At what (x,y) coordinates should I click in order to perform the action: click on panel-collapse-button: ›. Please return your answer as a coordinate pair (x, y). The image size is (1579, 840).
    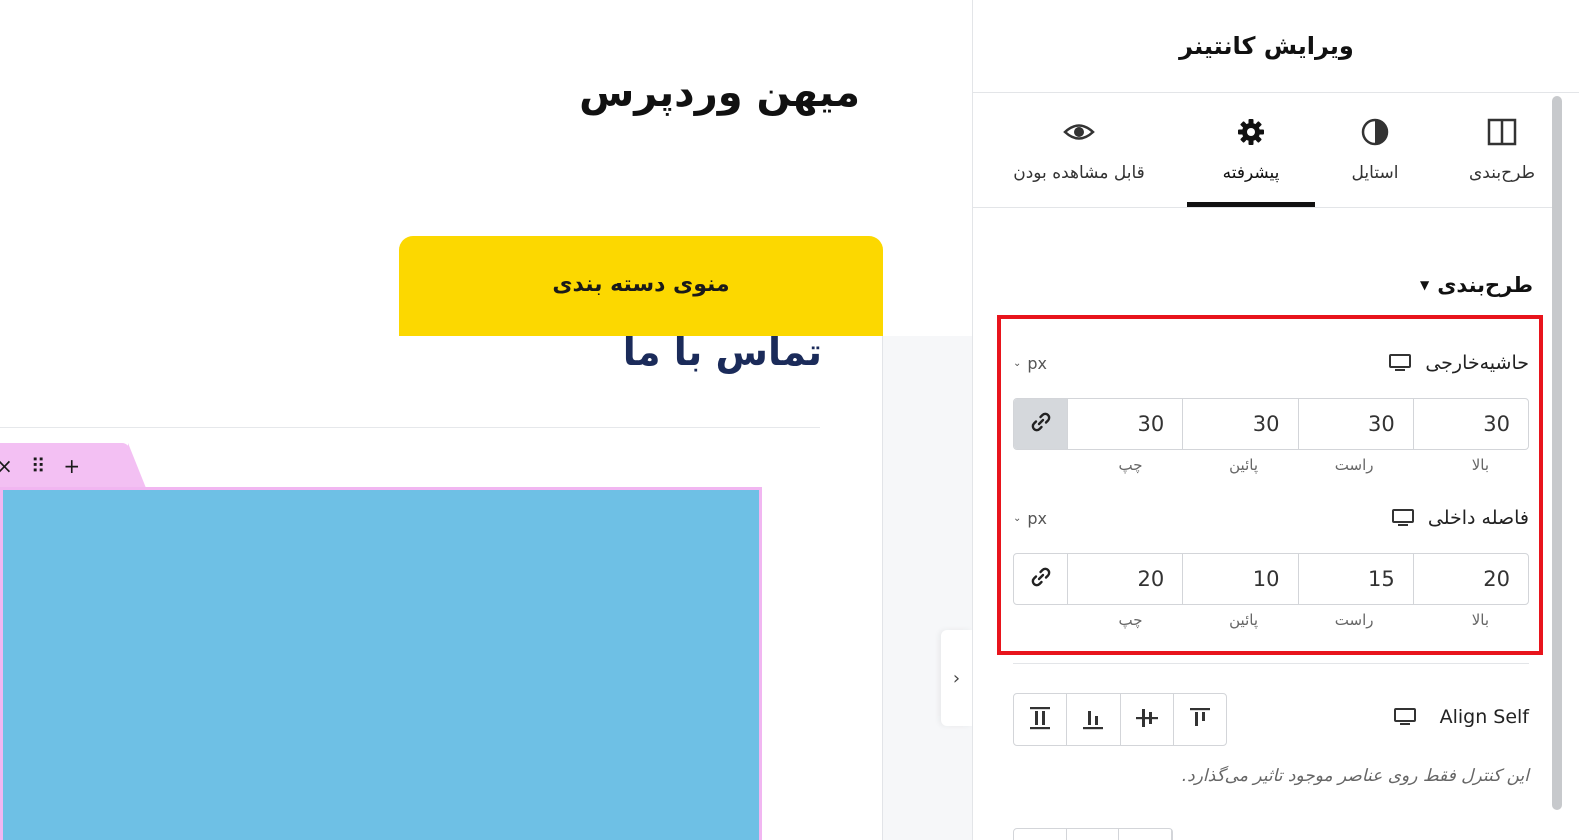
    Looking at the image, I should click on (956, 678).